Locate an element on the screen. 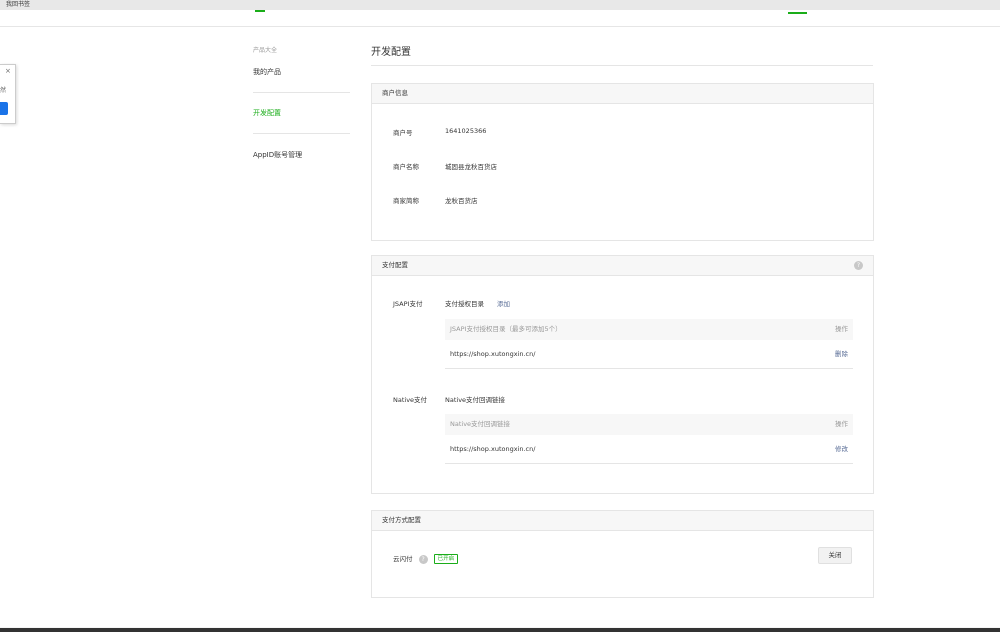  page-title: 开发配置 is located at coordinates (391, 52).